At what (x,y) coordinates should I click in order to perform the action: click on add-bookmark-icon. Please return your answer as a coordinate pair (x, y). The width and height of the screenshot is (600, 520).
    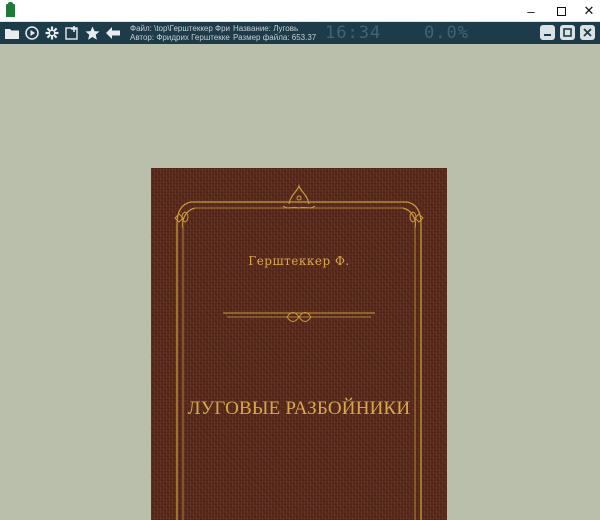
    Looking at the image, I should click on (72, 33).